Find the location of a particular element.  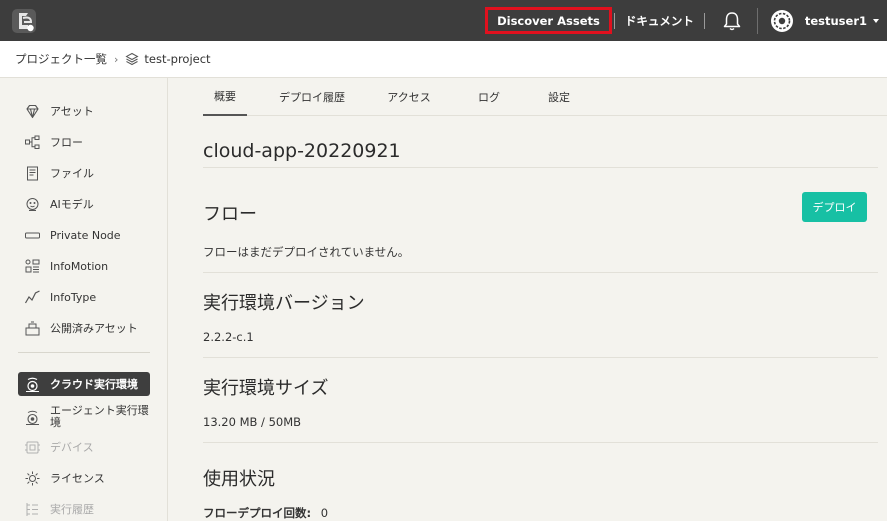

flow-heading: フロー is located at coordinates (230, 214).